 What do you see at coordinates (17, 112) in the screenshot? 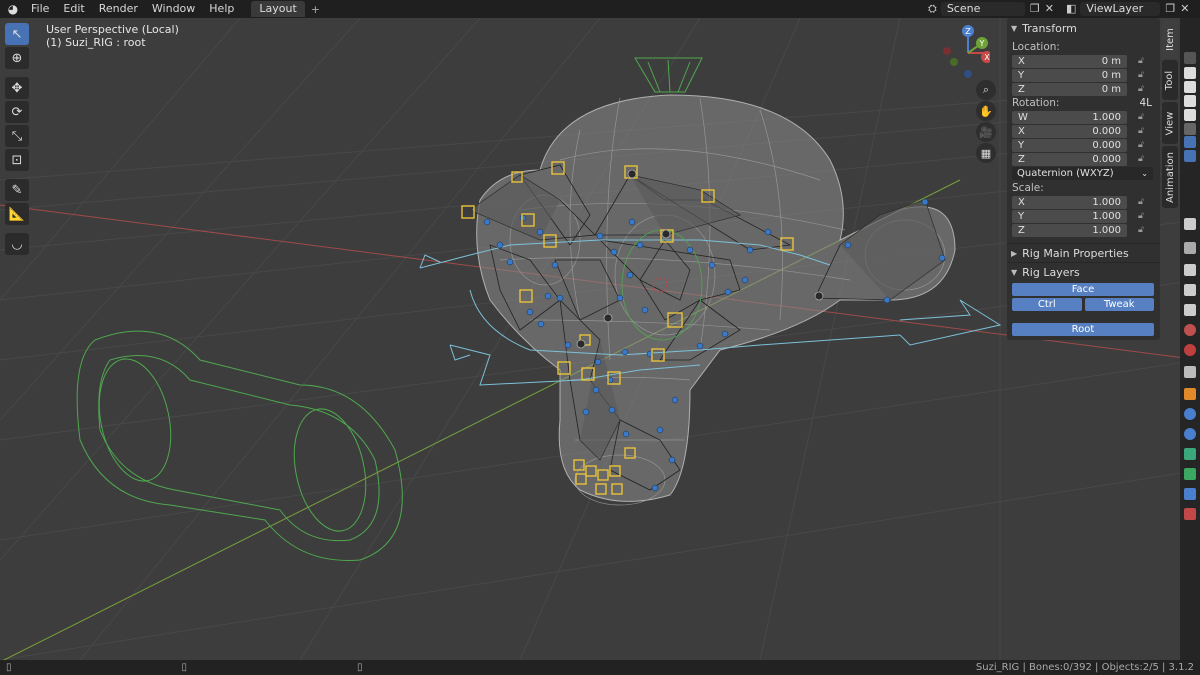
I see `rotate-tool: ⟳` at bounding box center [17, 112].